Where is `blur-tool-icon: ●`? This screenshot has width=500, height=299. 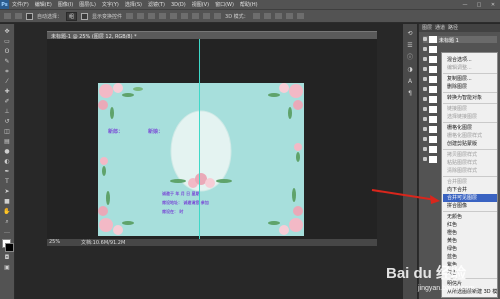 blur-tool-icon: ● is located at coordinates (7, 151).